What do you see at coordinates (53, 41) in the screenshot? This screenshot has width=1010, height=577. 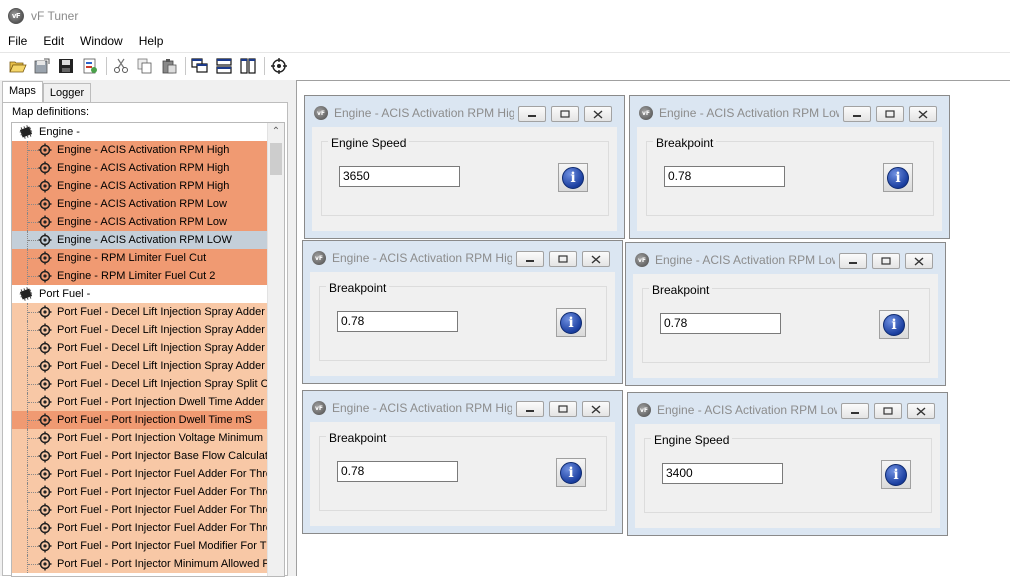 I see `menu-edit: Edit` at bounding box center [53, 41].